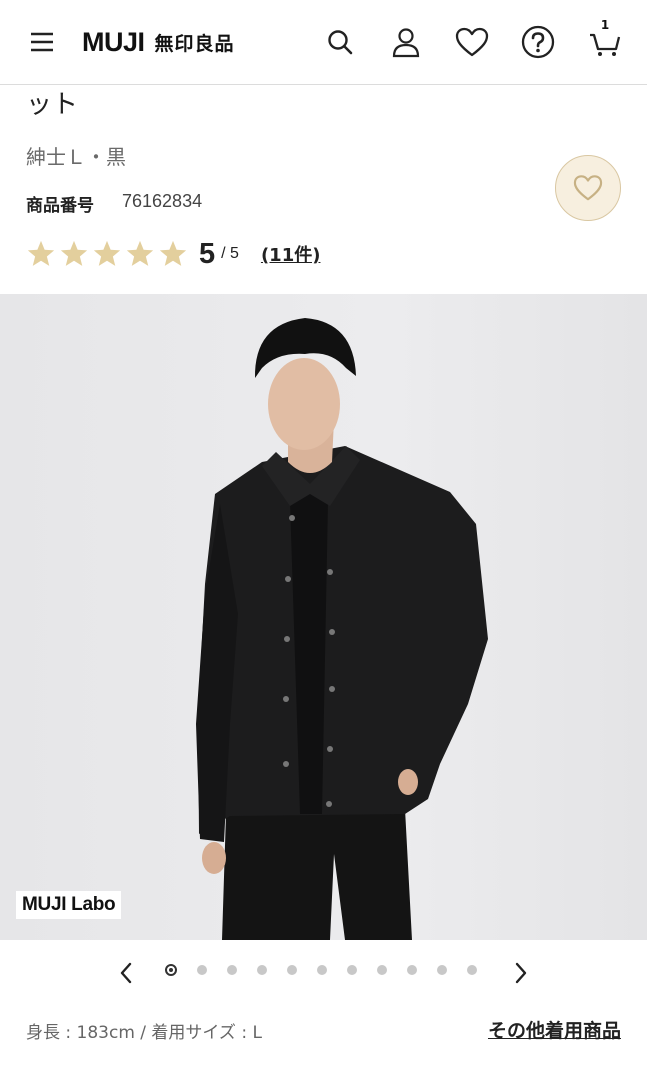 The width and height of the screenshot is (647, 1080). What do you see at coordinates (60, 206) in the screenshot?
I see `product-number-label: 商品番号` at bounding box center [60, 206].